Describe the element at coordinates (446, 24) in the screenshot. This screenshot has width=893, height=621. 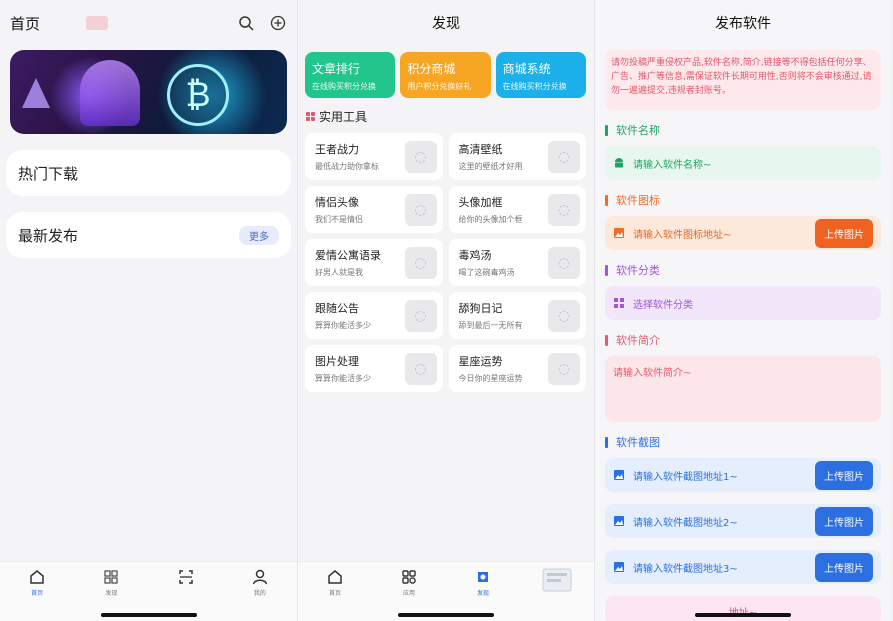
I see `page-title: 发现` at that location.